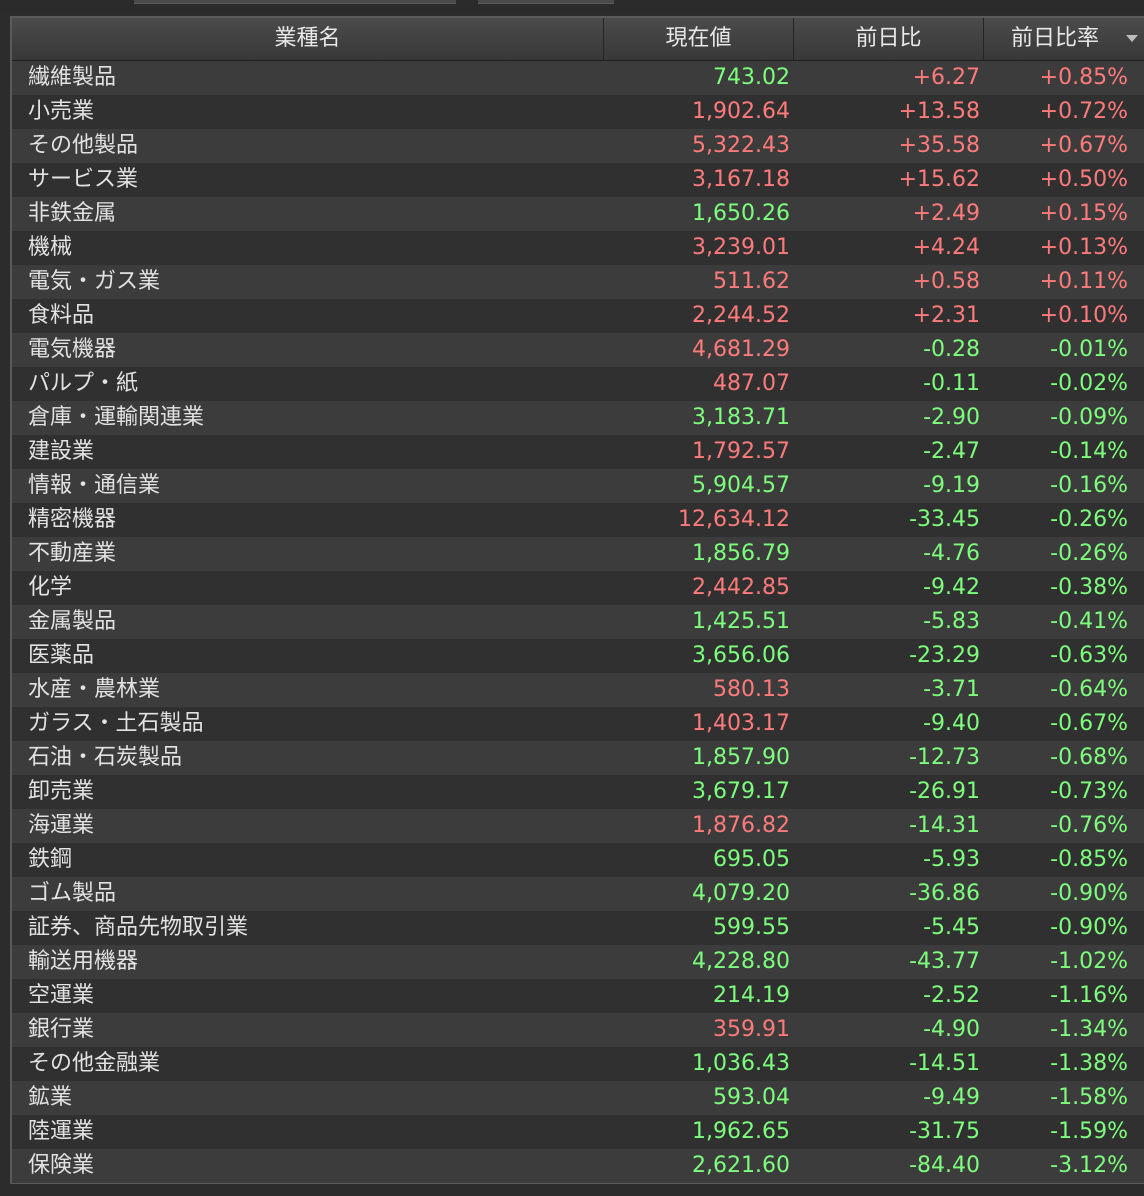 This screenshot has width=1144, height=1196. I want to click on table-row: 水産・農林業 580.13 -3.71 -0.64%, so click(578, 690).